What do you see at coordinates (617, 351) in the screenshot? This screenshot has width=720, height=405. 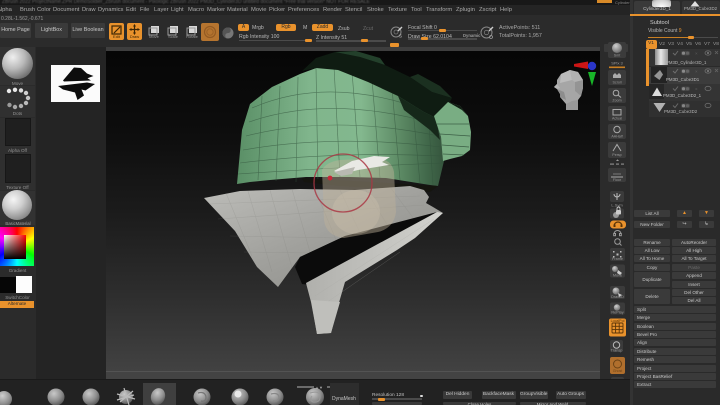 I see `svg-text: Transp` at bounding box center [617, 351].